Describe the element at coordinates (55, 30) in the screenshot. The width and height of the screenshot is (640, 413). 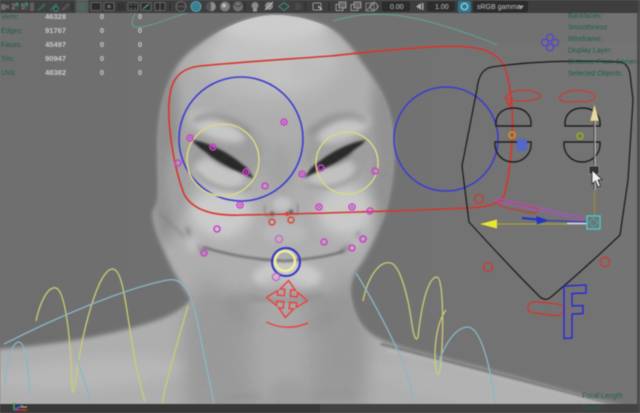
I see `svg-text: 91767` at that location.